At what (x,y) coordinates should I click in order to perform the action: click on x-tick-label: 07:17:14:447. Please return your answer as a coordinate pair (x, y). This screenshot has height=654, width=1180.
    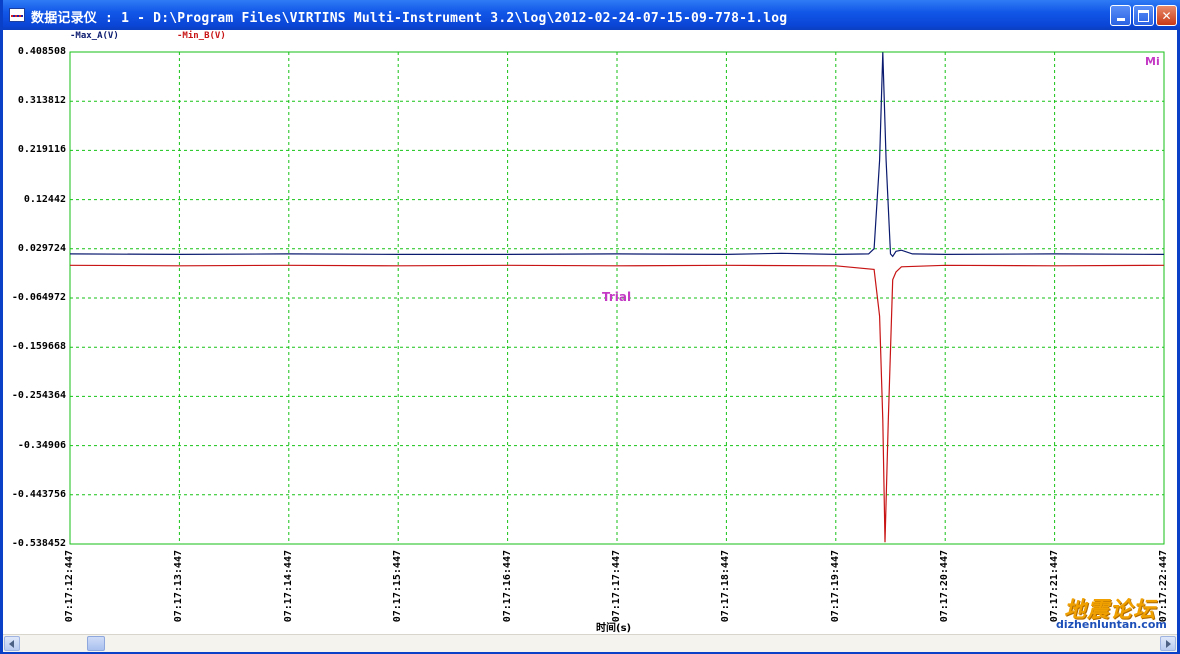
    Looking at the image, I should click on (288, 586).